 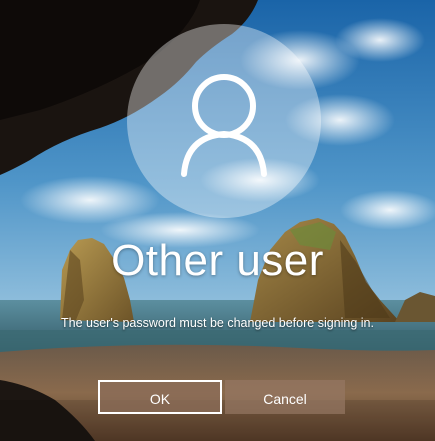 What do you see at coordinates (285, 397) in the screenshot?
I see `cancel-button: Cancel` at bounding box center [285, 397].